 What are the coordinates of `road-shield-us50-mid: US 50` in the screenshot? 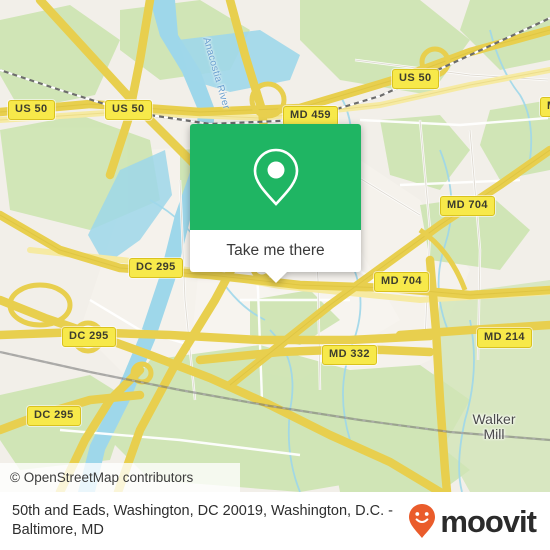 It's located at (128, 110).